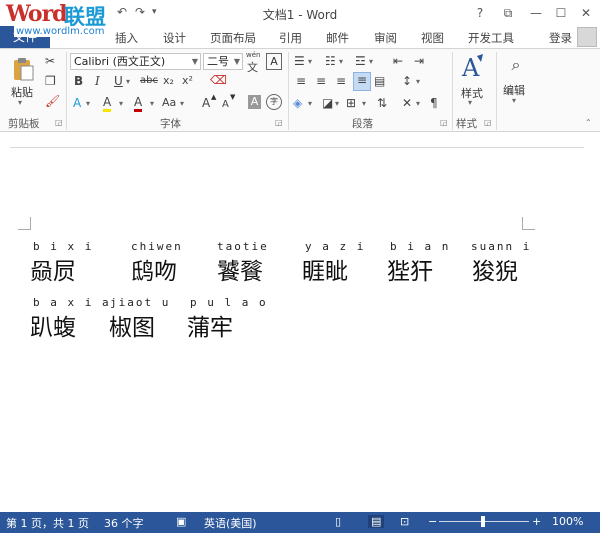  Describe the element at coordinates (182, 103) in the screenshot. I see `change-case-dropdown-icon: ▾` at that location.